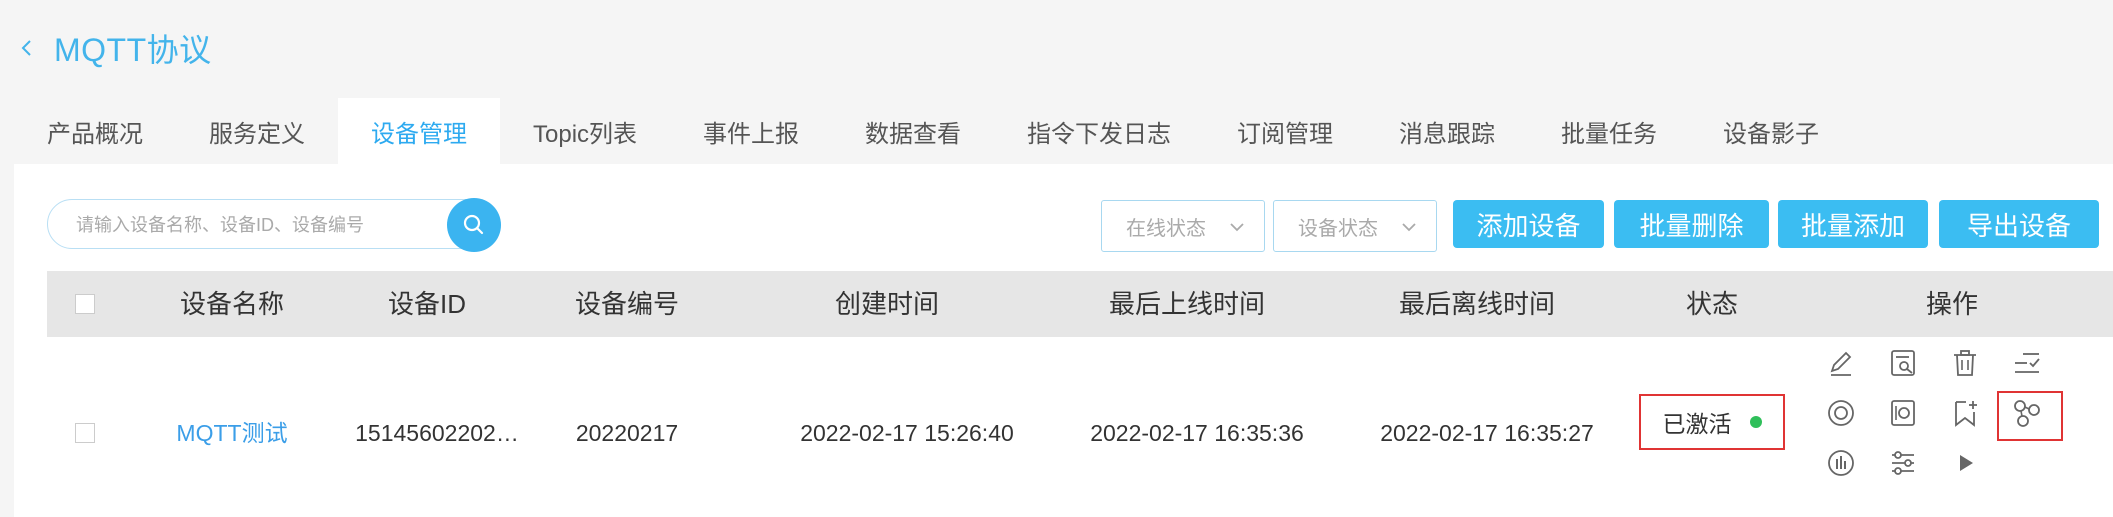  Describe the element at coordinates (257, 131) in the screenshot. I see `tab-service-definition: 服务定义` at that location.